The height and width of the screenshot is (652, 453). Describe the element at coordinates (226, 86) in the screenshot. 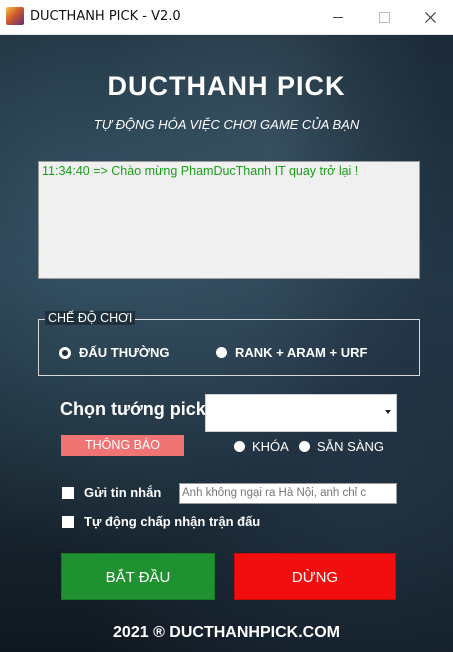

I see `app-heading: DUCTHANH PICK` at that location.